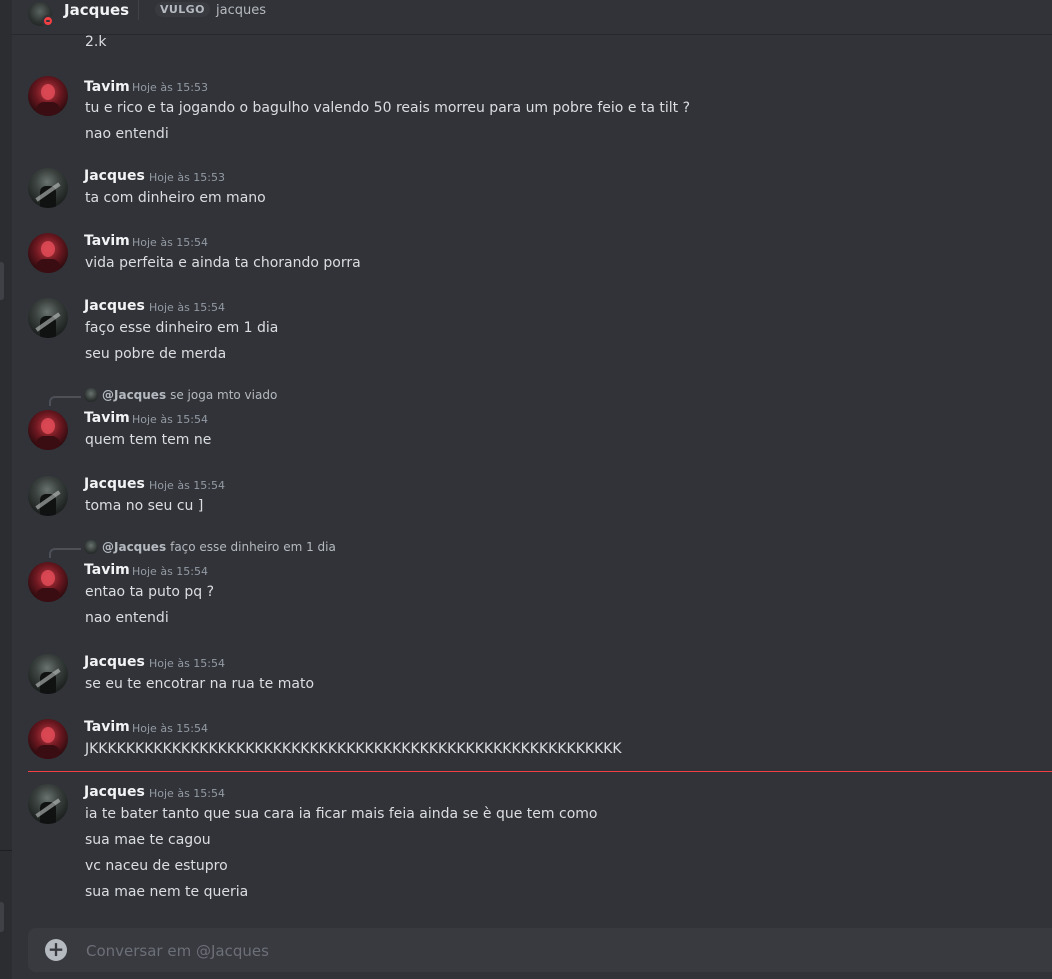  Describe the element at coordinates (2, 281) in the screenshot. I see `sidebar-scroll-indicator` at that location.